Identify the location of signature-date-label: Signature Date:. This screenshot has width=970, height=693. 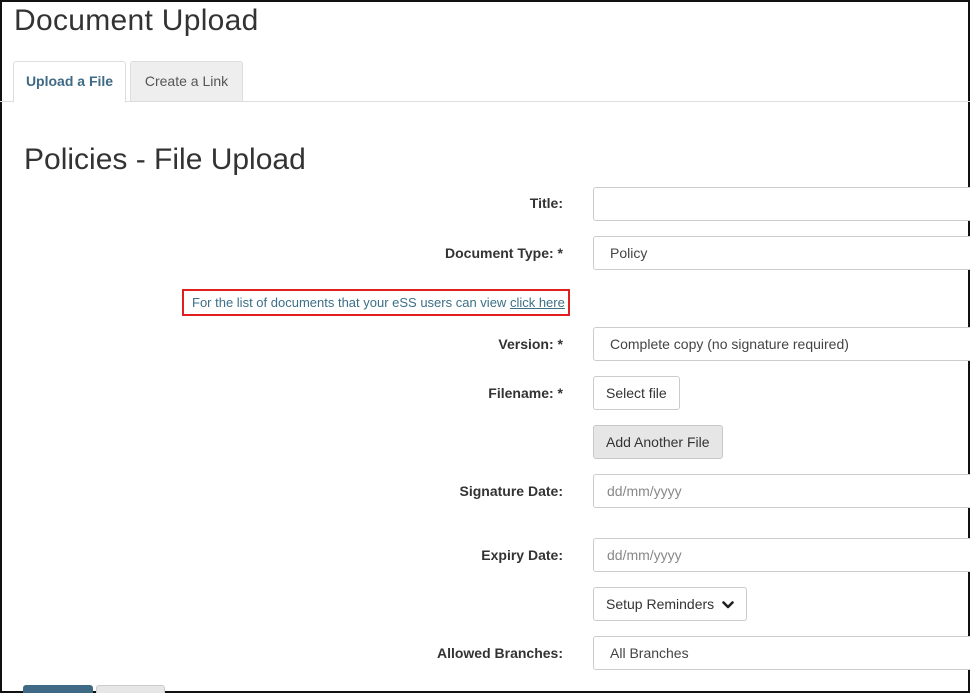
(511, 491).